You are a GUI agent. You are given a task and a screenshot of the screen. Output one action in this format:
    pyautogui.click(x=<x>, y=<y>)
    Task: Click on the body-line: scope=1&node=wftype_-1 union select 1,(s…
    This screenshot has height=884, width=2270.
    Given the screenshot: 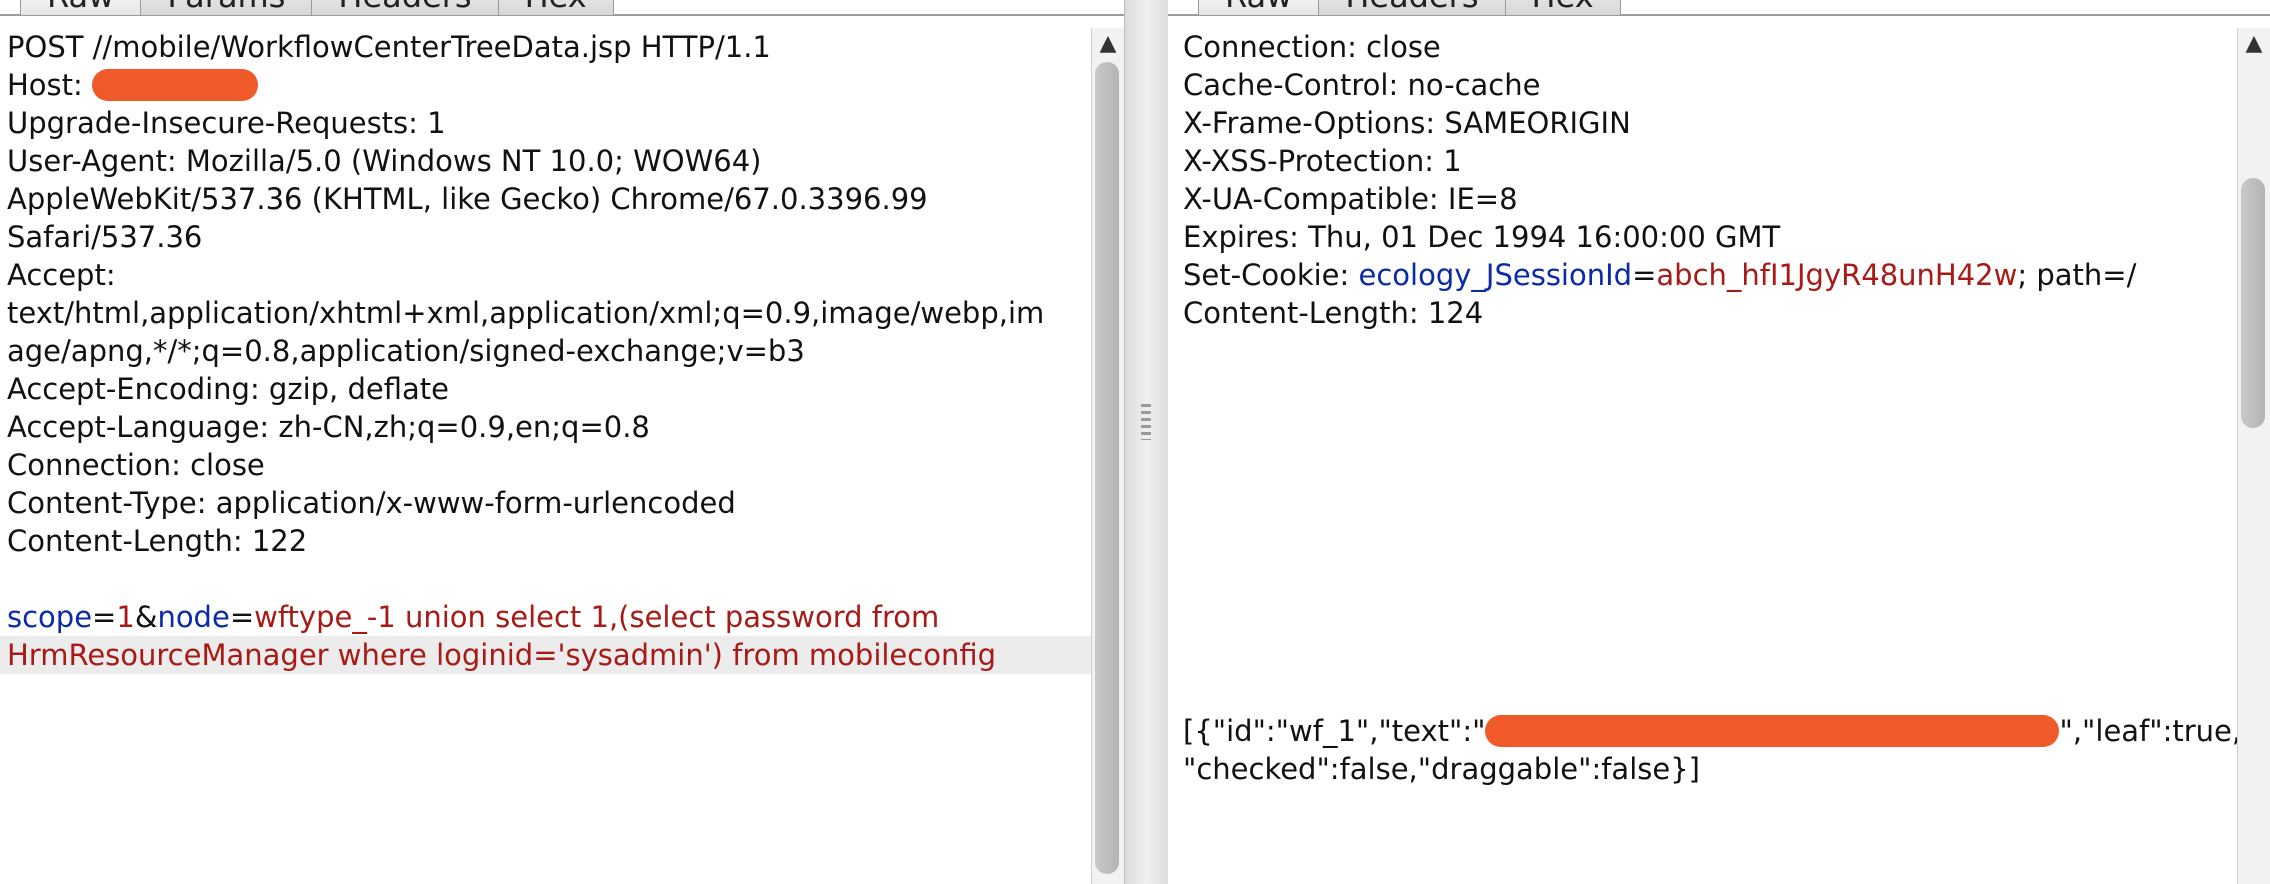 What is the action you would take?
    pyautogui.click(x=546, y=617)
    